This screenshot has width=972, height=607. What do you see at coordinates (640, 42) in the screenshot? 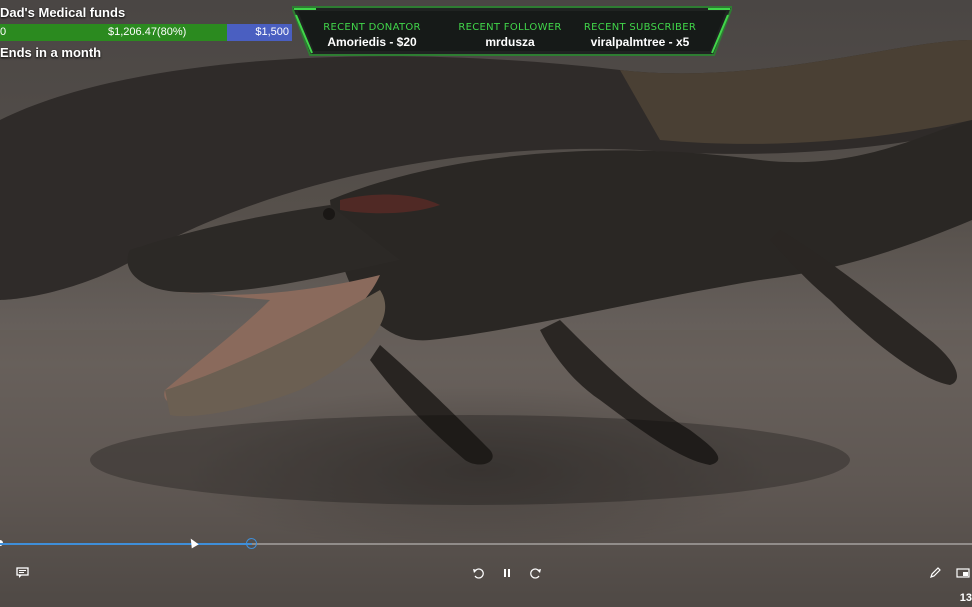
I see `recent-subscriber-value: viralpalmtree - x5` at bounding box center [640, 42].